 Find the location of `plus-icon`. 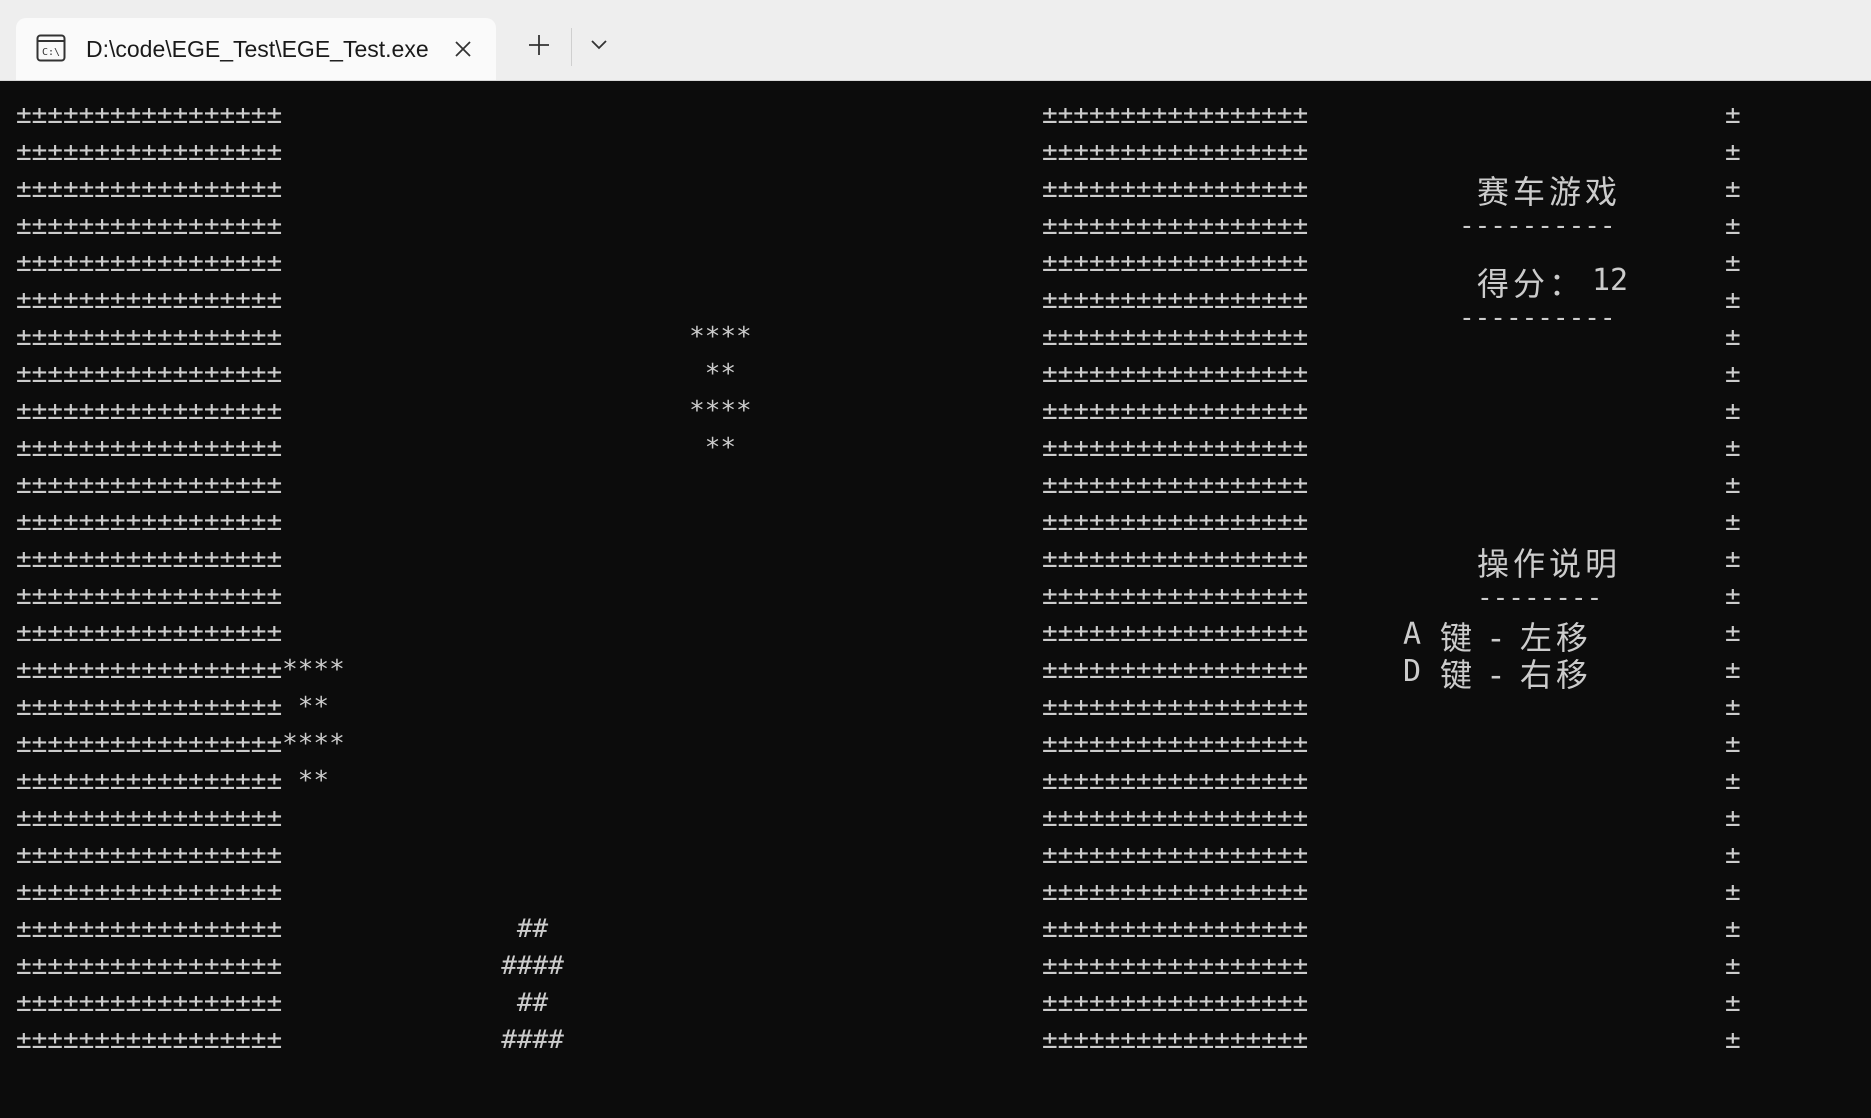

plus-icon is located at coordinates (539, 47).